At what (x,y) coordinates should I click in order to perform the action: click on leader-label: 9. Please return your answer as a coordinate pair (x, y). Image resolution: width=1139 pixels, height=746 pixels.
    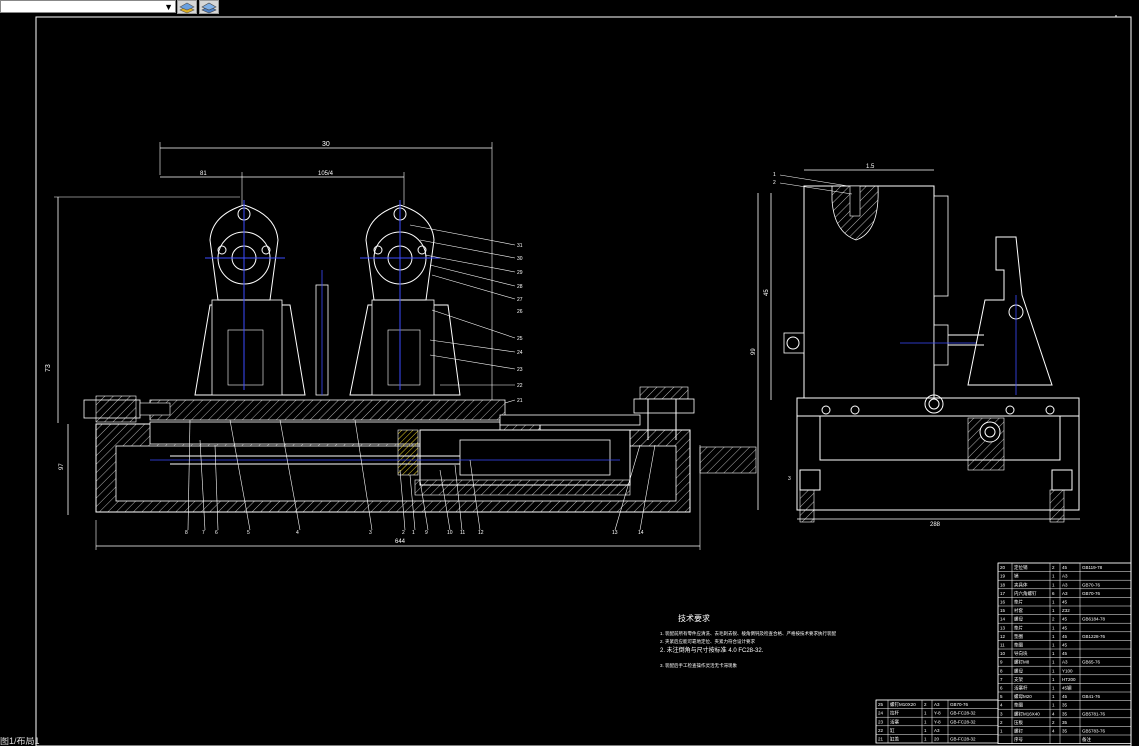
    Looking at the image, I should click on (426, 533).